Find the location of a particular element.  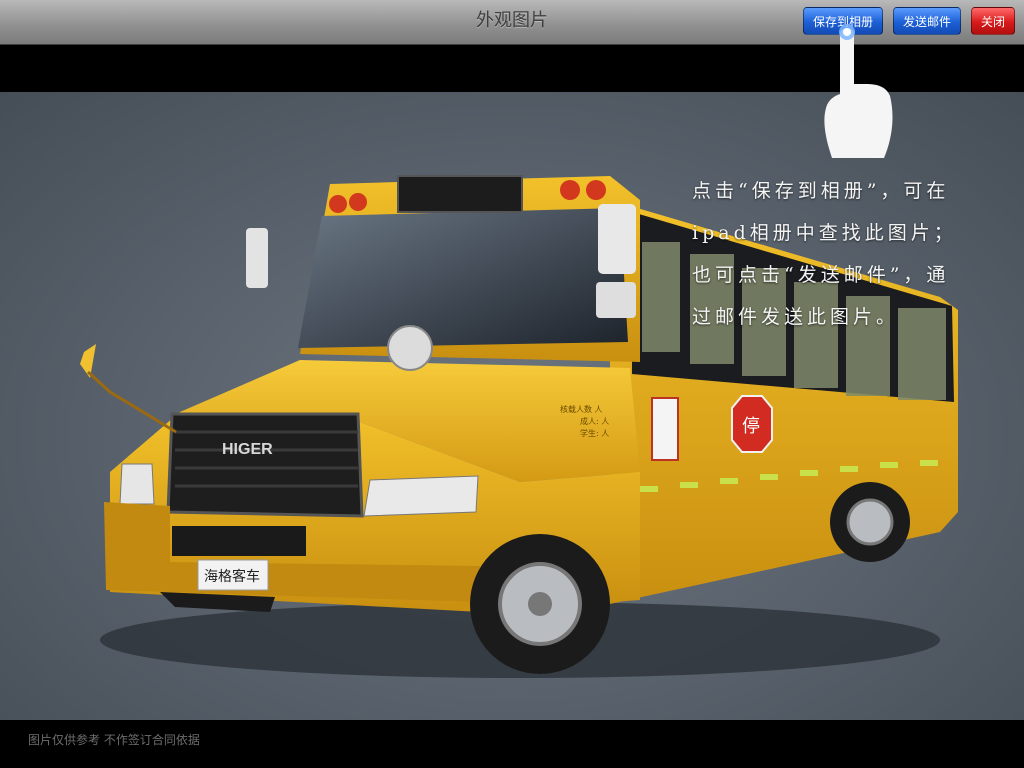

capacity-line-1: 核载人数 人 is located at coordinates (581, 409).